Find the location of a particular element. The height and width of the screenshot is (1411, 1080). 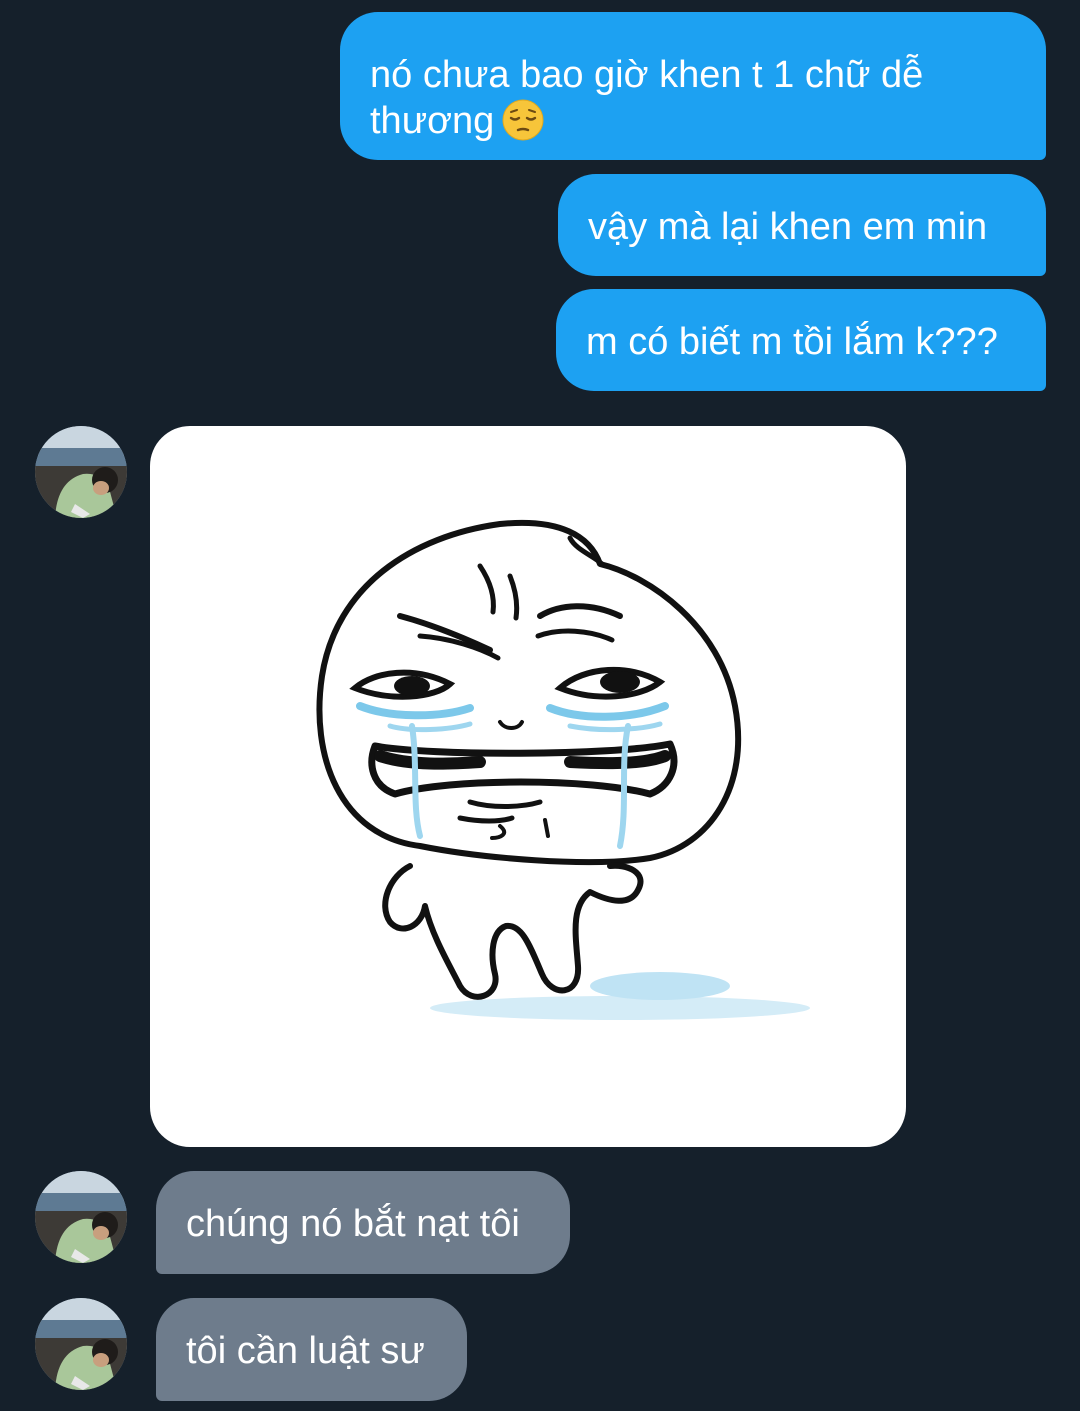

sent-message: m có biết m tồi lắm k??? is located at coordinates (801, 340).